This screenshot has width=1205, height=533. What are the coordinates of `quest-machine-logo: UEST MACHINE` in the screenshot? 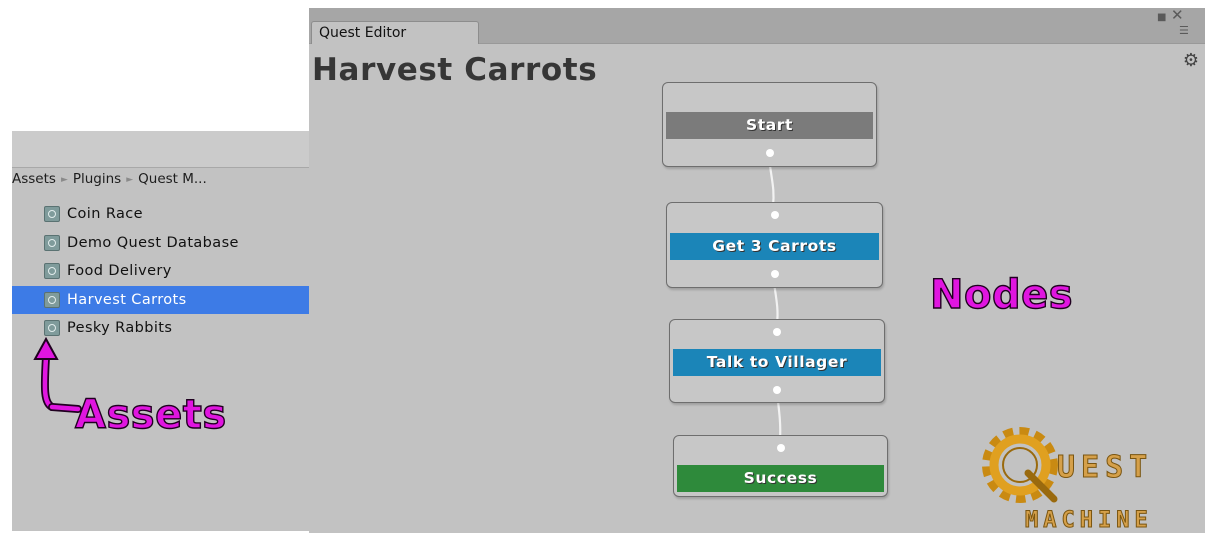 It's located at (1085, 476).